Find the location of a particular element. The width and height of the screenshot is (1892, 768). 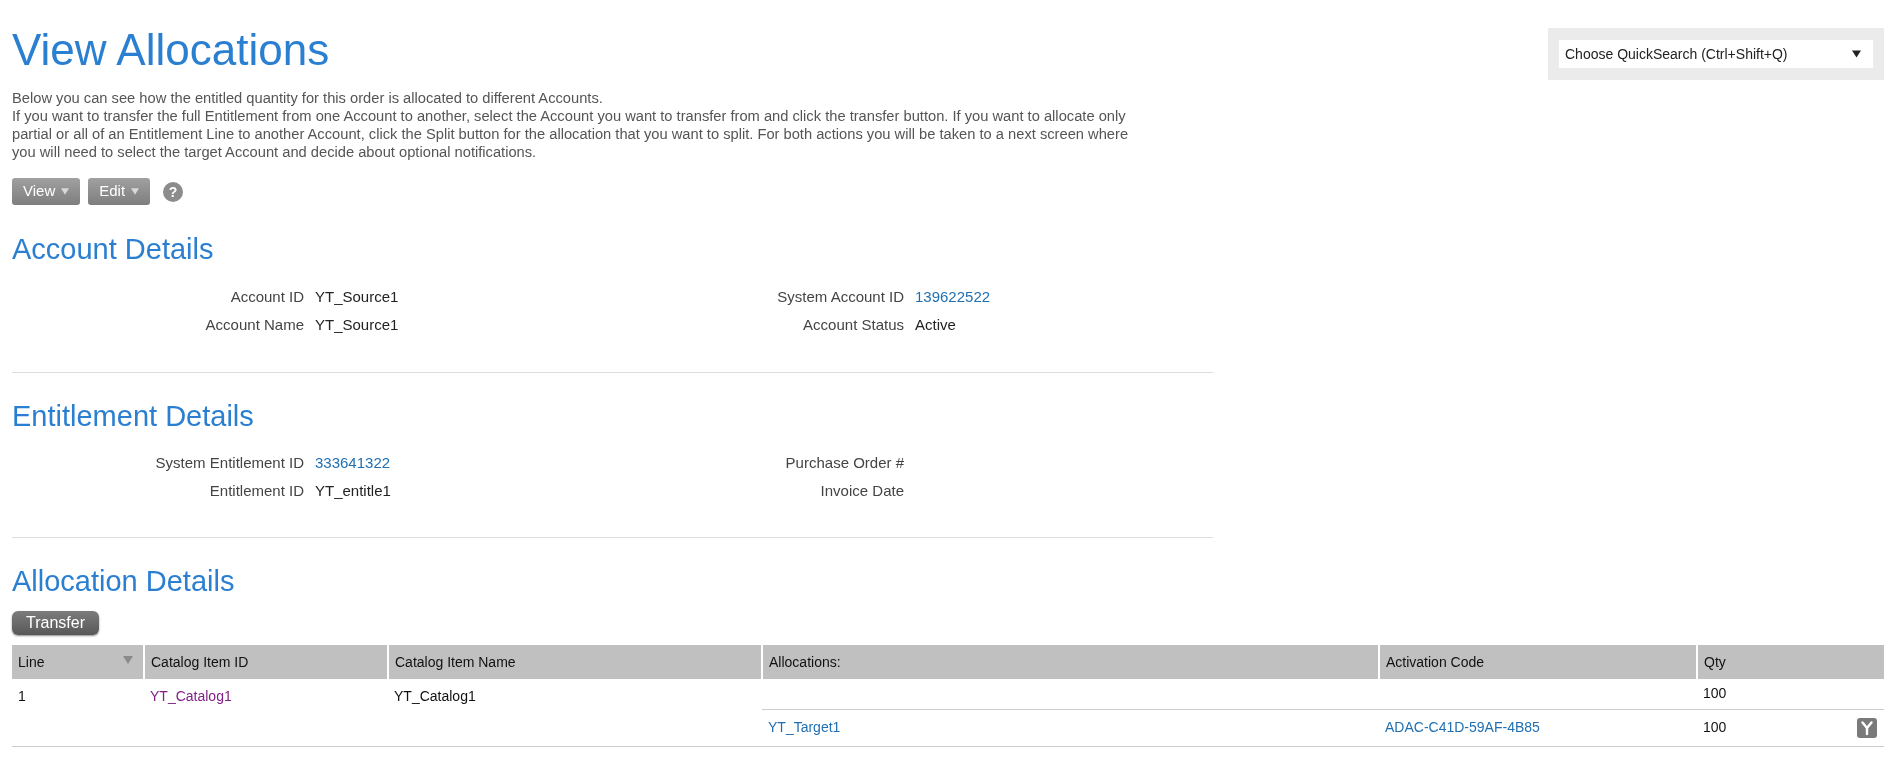

quicksearch-select: Choose QuickSearch (Ctrl+Shift+Q) is located at coordinates (1716, 54).